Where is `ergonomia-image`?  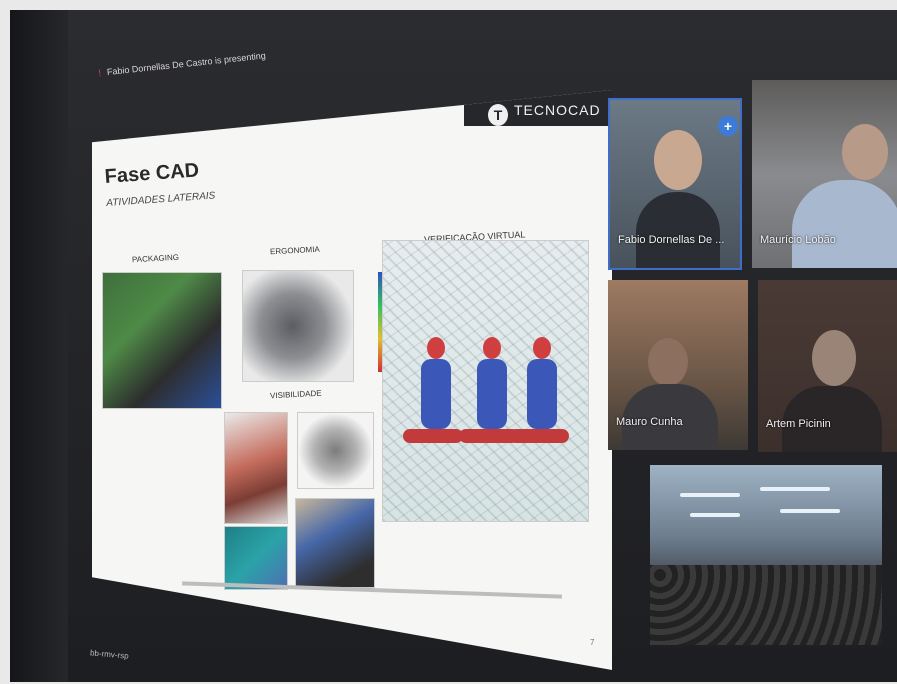 ergonomia-image is located at coordinates (298, 326).